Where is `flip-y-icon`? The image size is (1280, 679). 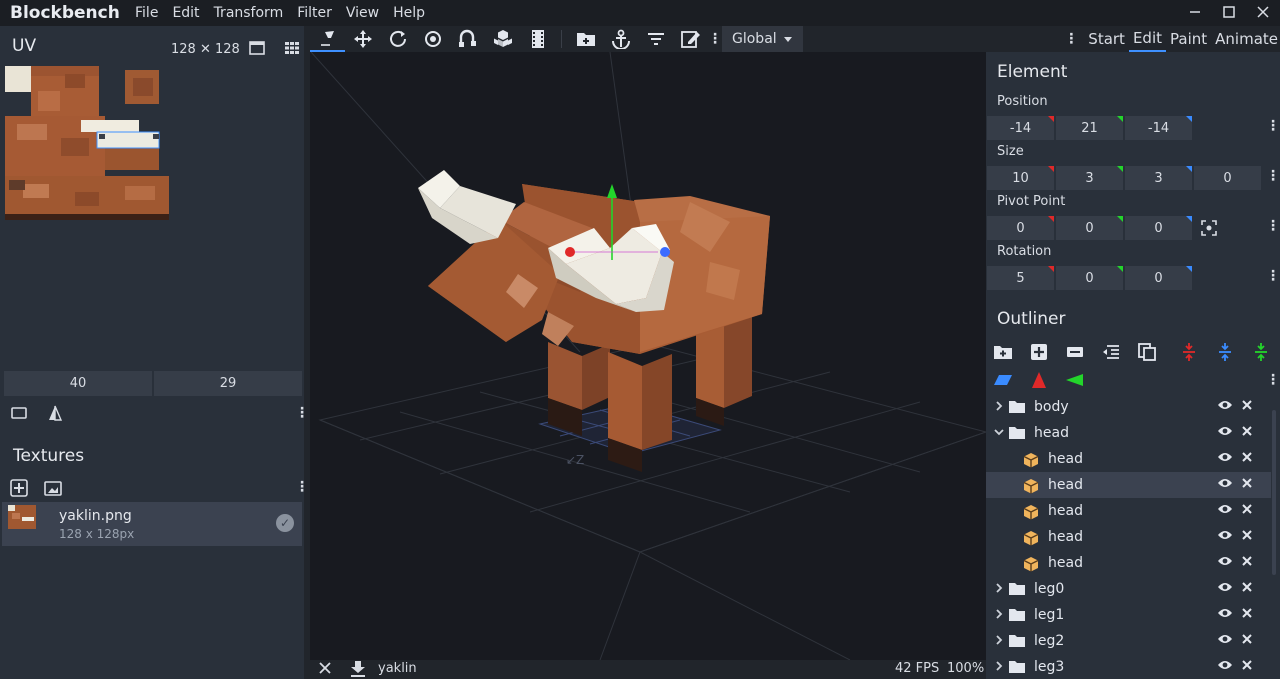
flip-y-icon is located at coordinates (1225, 352).